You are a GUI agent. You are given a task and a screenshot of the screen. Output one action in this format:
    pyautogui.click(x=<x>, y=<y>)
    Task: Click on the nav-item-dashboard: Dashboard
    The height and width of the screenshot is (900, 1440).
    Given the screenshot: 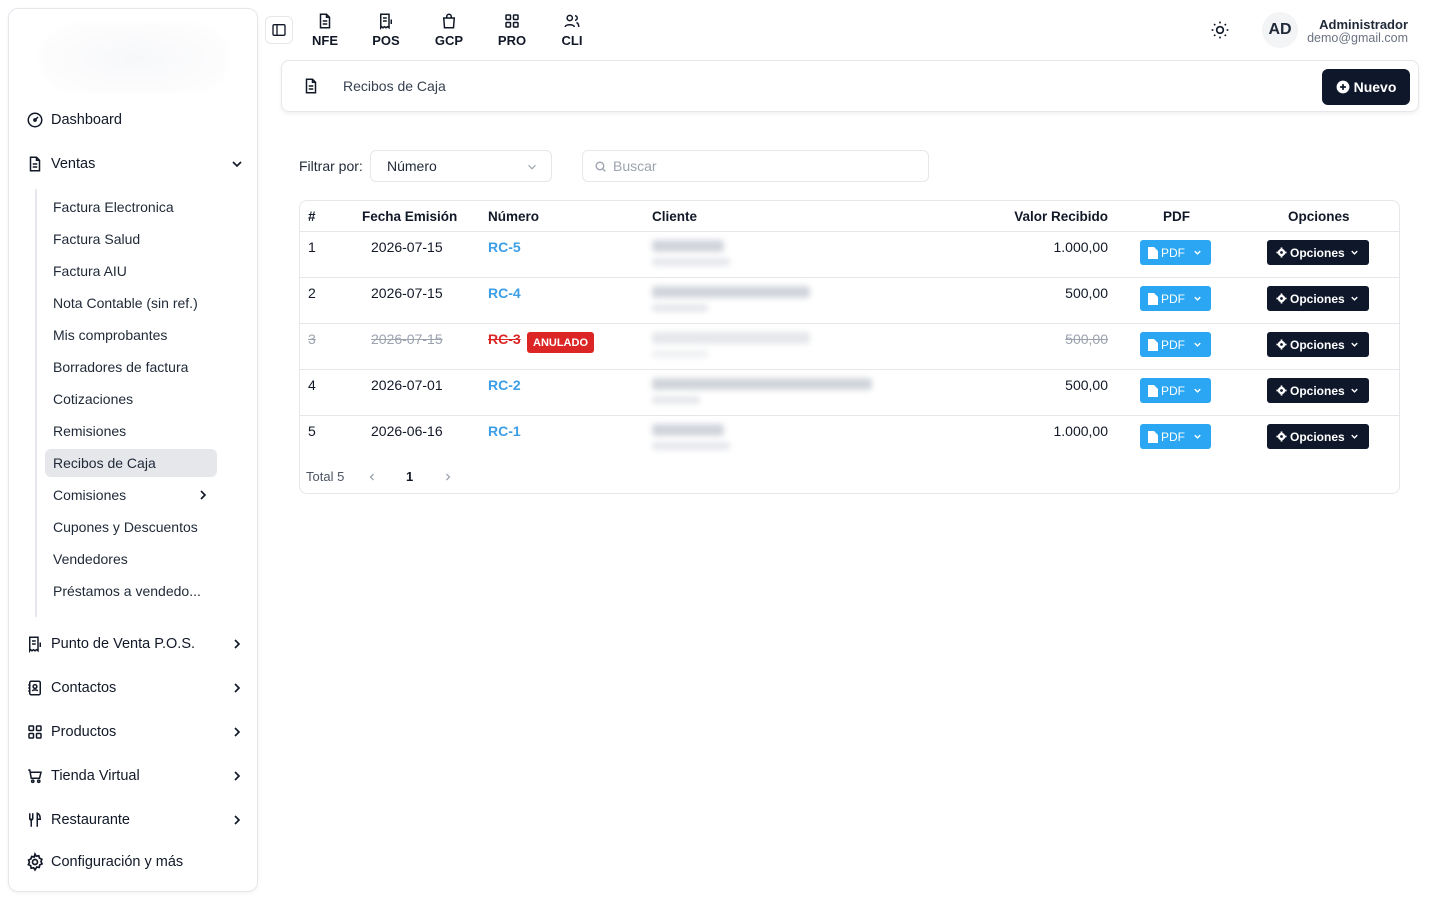 What is the action you would take?
    pyautogui.click(x=138, y=120)
    